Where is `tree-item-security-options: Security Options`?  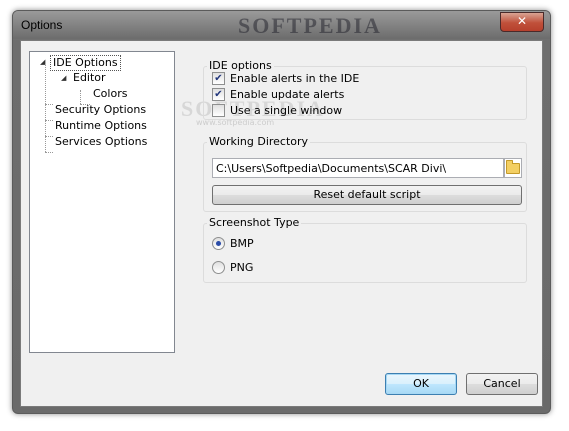
tree-item-security-options: Security Options is located at coordinates (100, 110).